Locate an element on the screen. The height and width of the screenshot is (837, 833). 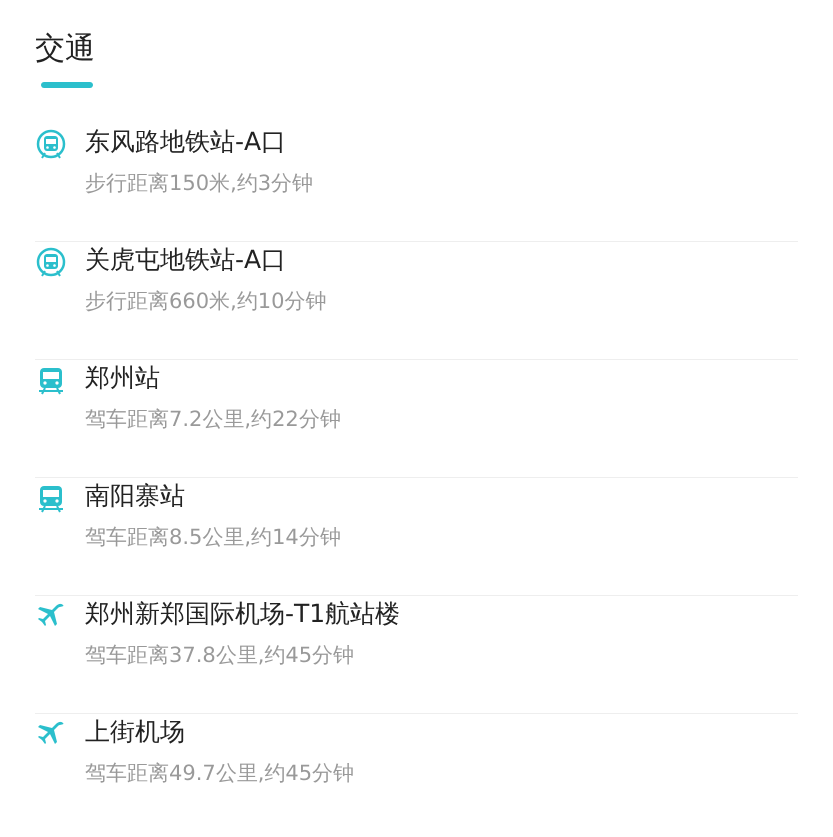
place-name: 南阳寨站 is located at coordinates (213, 496).